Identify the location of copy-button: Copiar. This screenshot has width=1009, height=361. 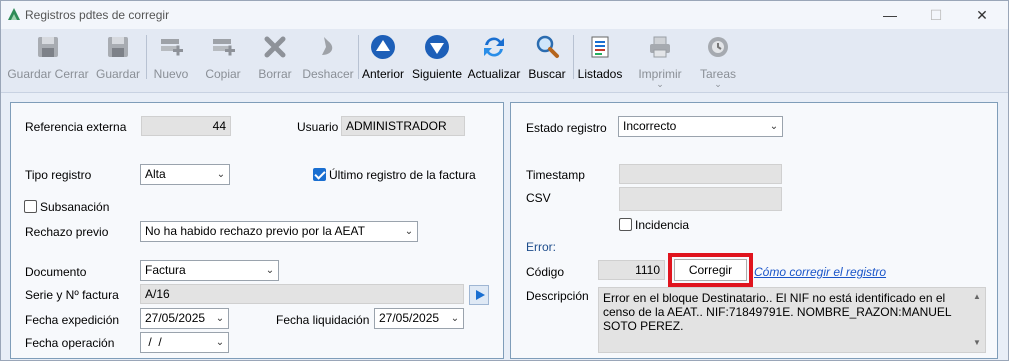
(223, 61).